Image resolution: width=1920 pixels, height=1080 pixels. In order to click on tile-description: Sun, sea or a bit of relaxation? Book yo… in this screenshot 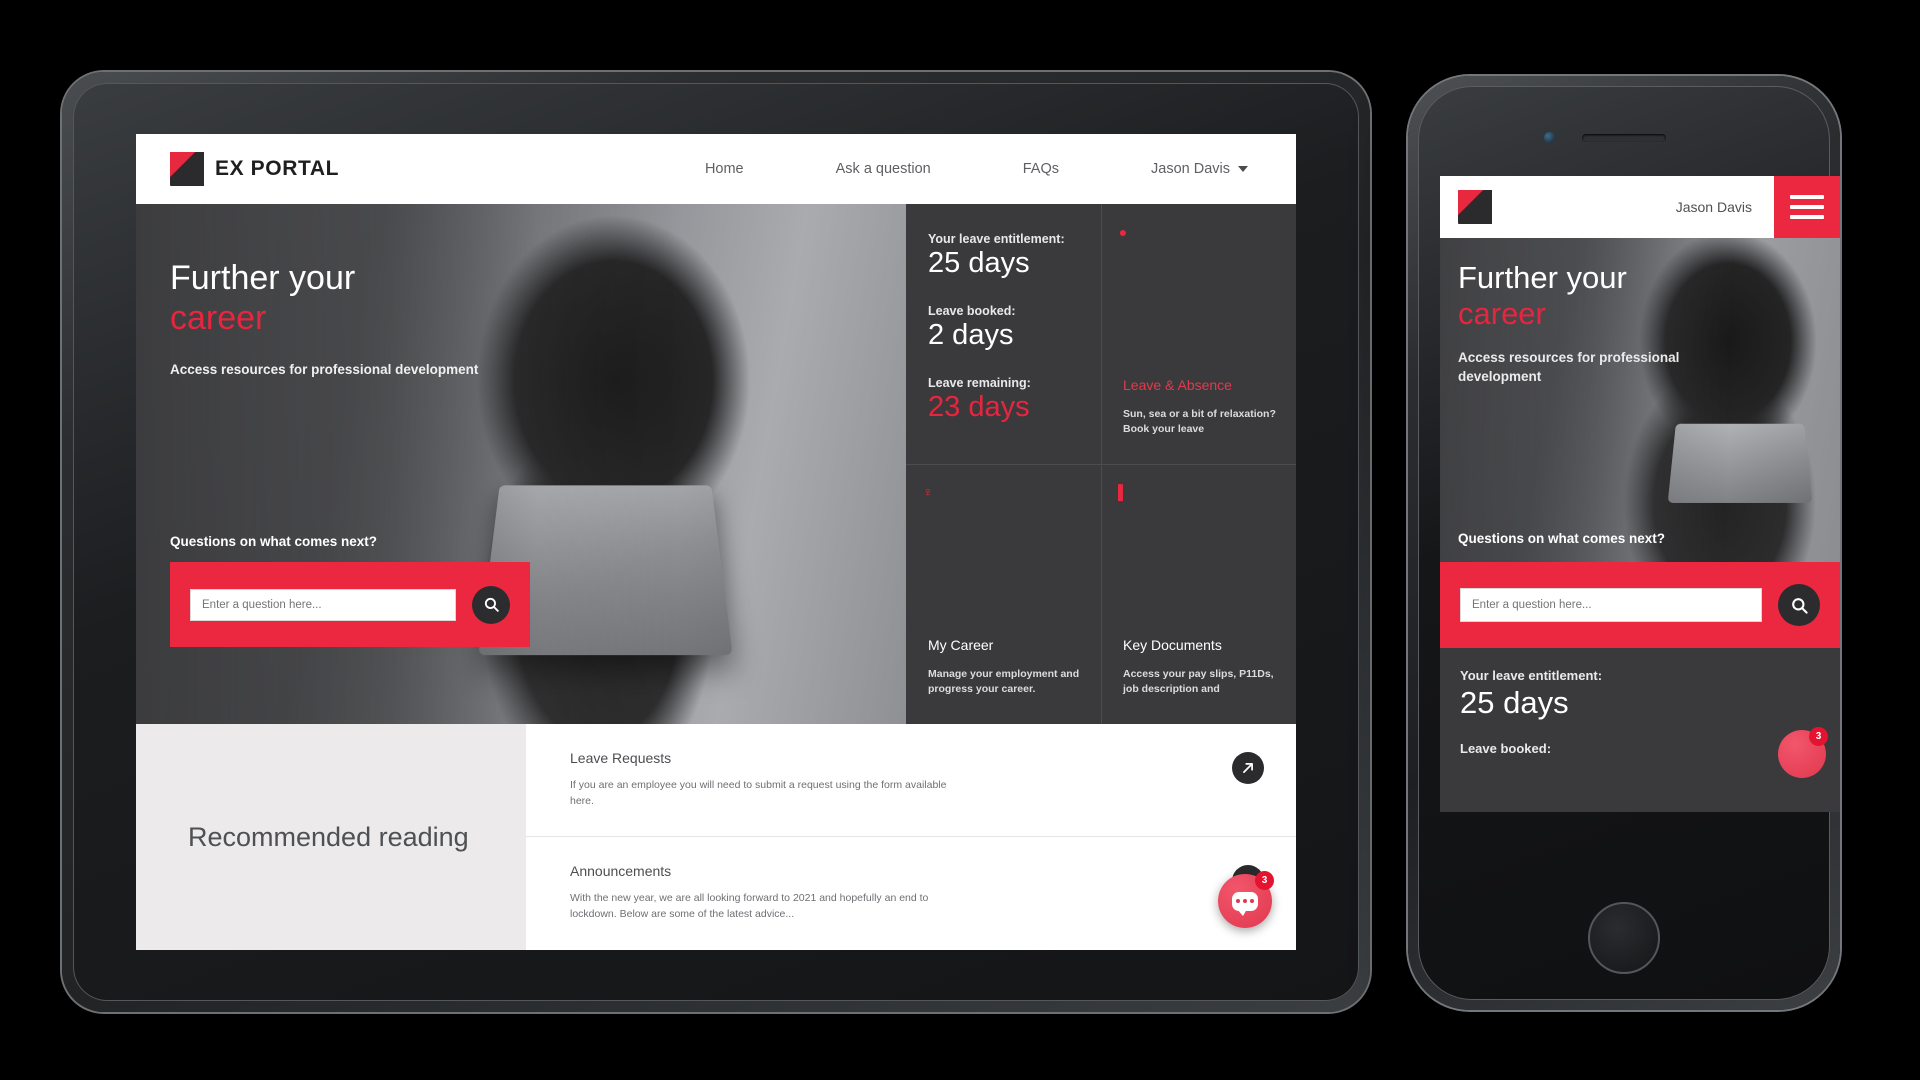, I will do `click(1199, 421)`.